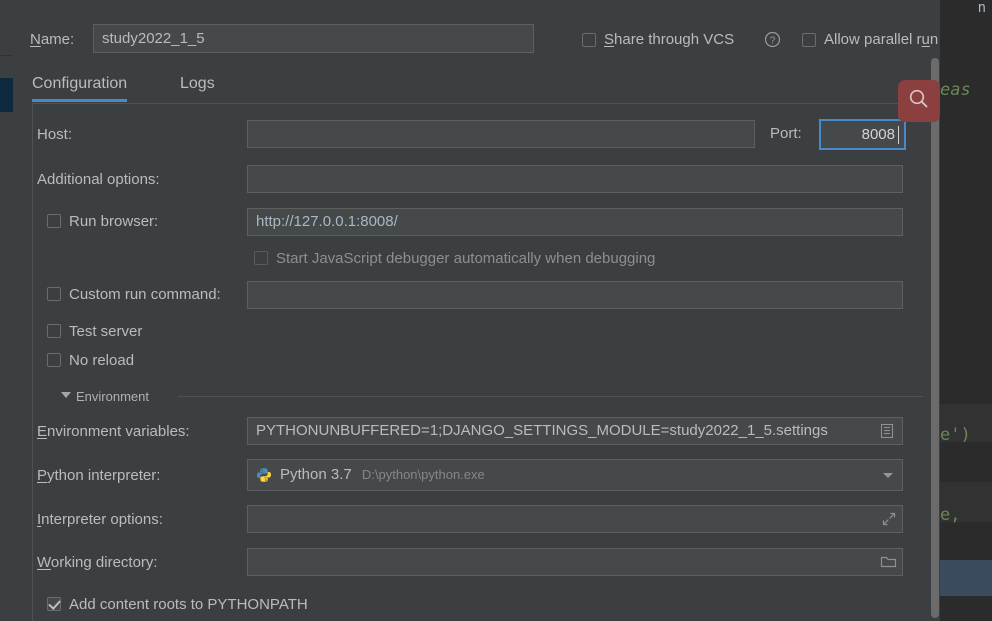  Describe the element at coordinates (105, 331) in the screenshot. I see `test-server-label: Test server` at that location.